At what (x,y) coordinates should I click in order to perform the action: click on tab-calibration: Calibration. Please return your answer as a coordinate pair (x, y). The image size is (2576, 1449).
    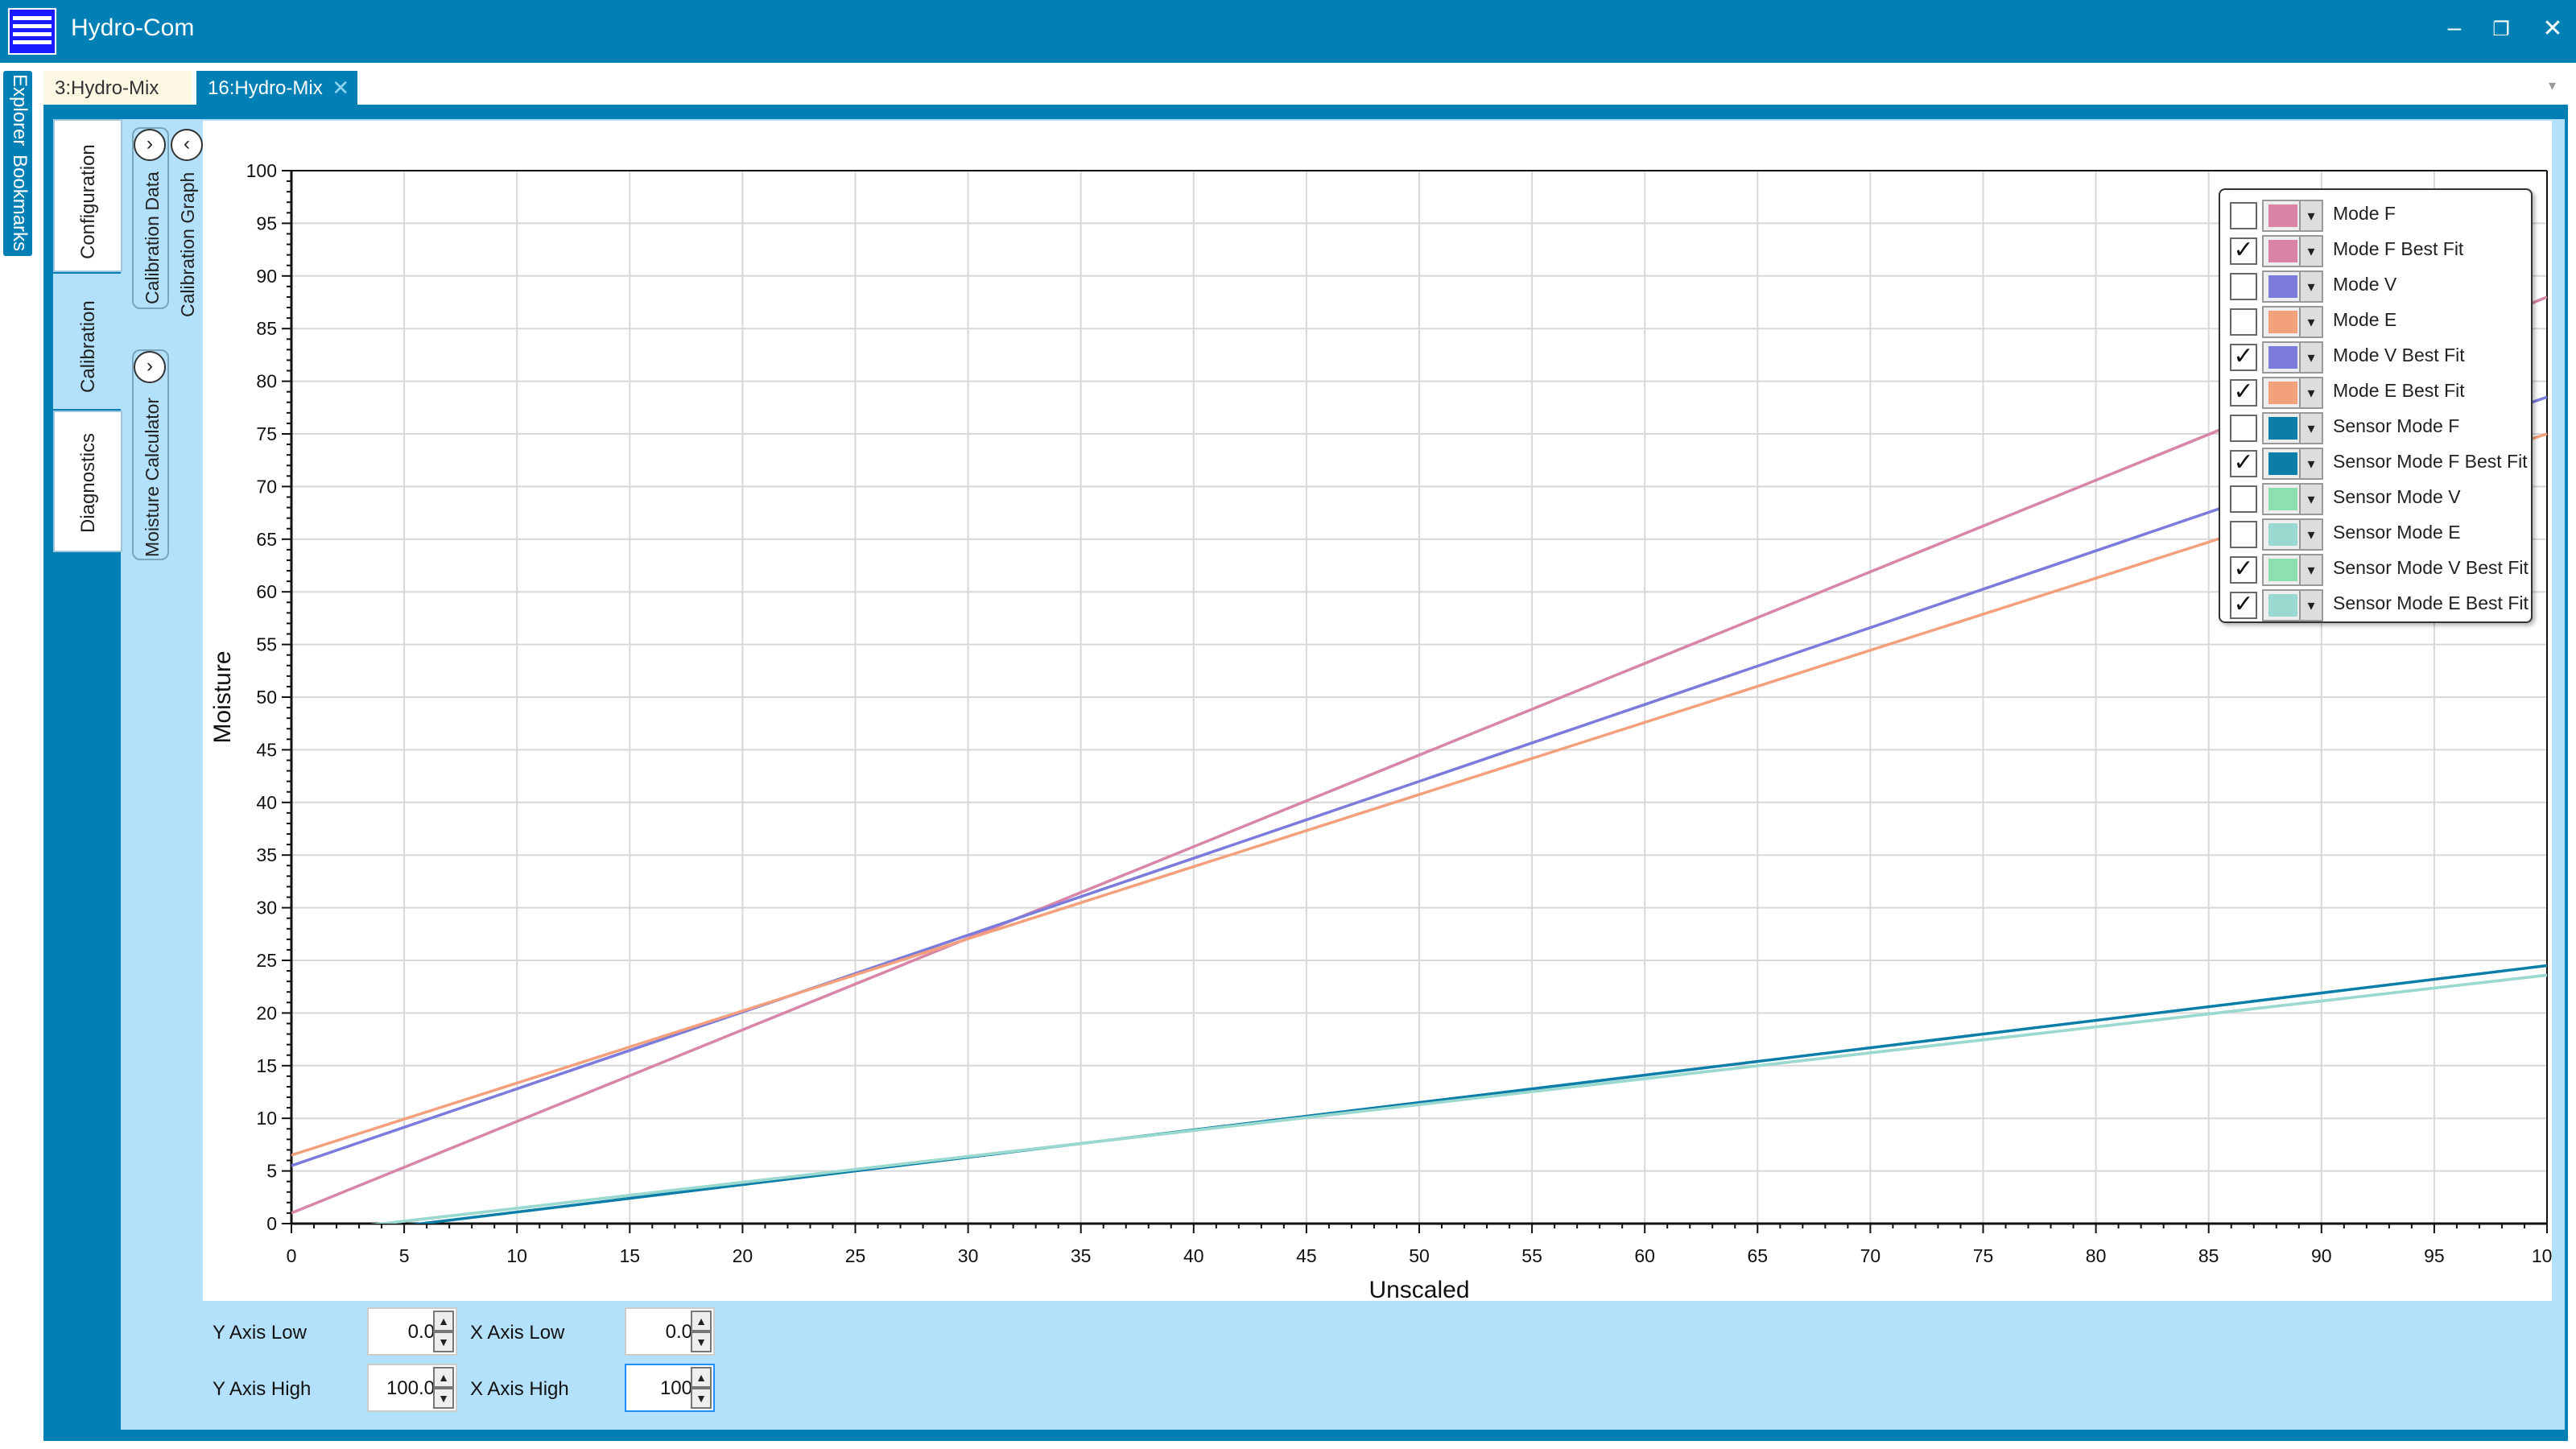
    Looking at the image, I should click on (87, 341).